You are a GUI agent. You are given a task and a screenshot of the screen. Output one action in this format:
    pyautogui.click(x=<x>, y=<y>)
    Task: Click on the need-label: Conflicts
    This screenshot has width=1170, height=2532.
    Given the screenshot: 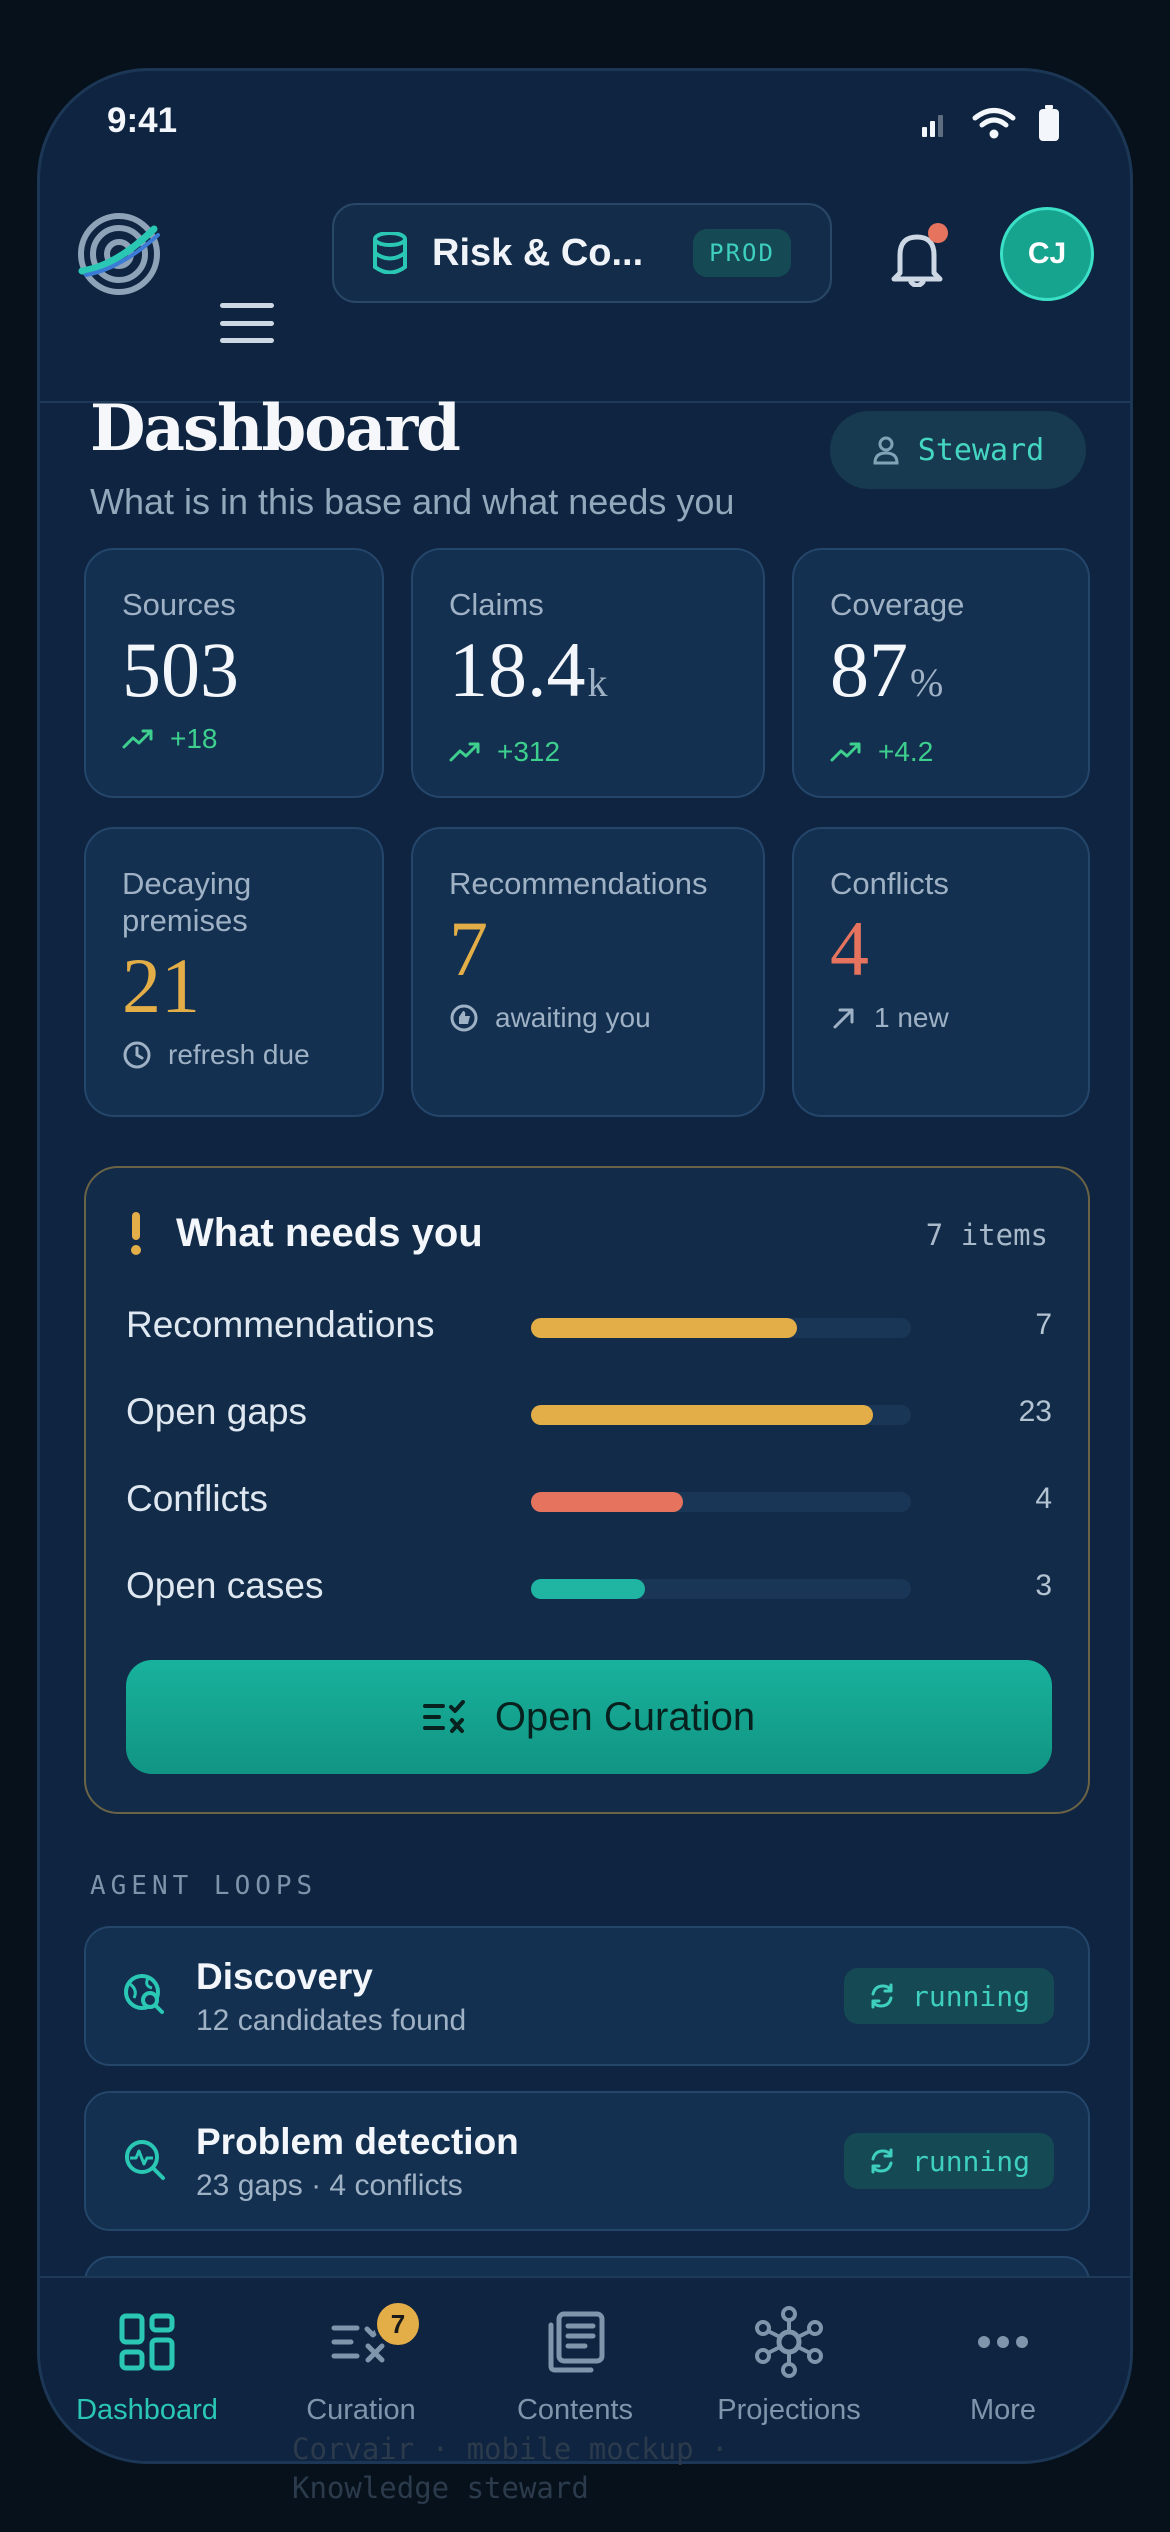 What is the action you would take?
    pyautogui.click(x=197, y=1498)
    